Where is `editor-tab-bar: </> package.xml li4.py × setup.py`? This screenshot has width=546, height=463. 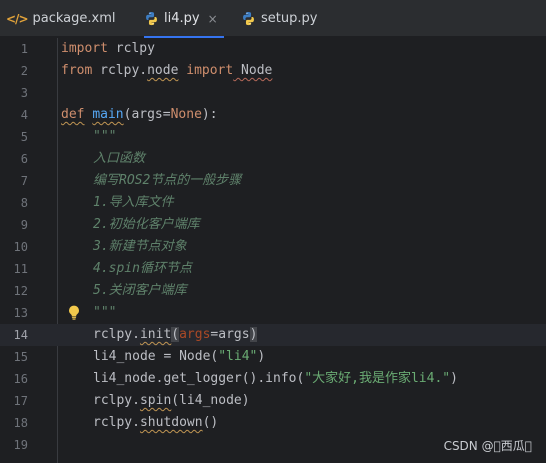
editor-tab-bar: </> package.xml li4.py × setup.py is located at coordinates (273, 19).